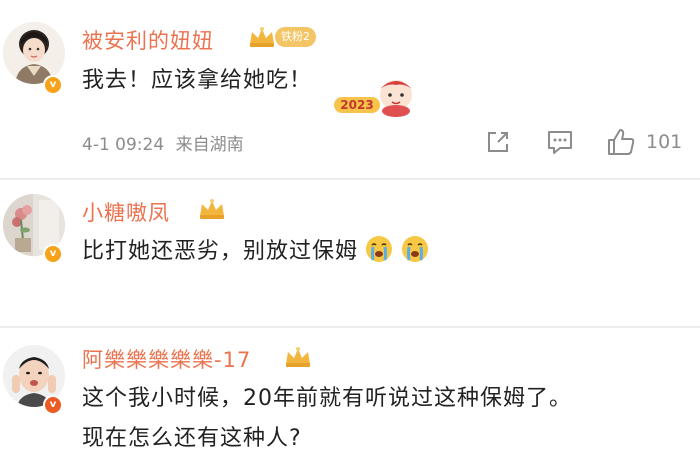  I want to click on comment-text-line: 这个我小时候，20年前就有听说过这种保姆了。, so click(327, 398).